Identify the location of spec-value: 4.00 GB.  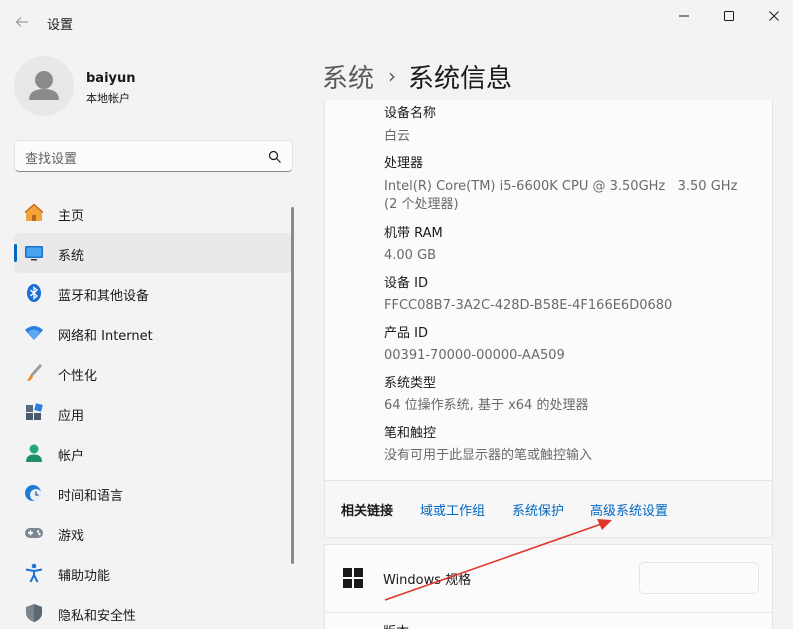
(410, 255).